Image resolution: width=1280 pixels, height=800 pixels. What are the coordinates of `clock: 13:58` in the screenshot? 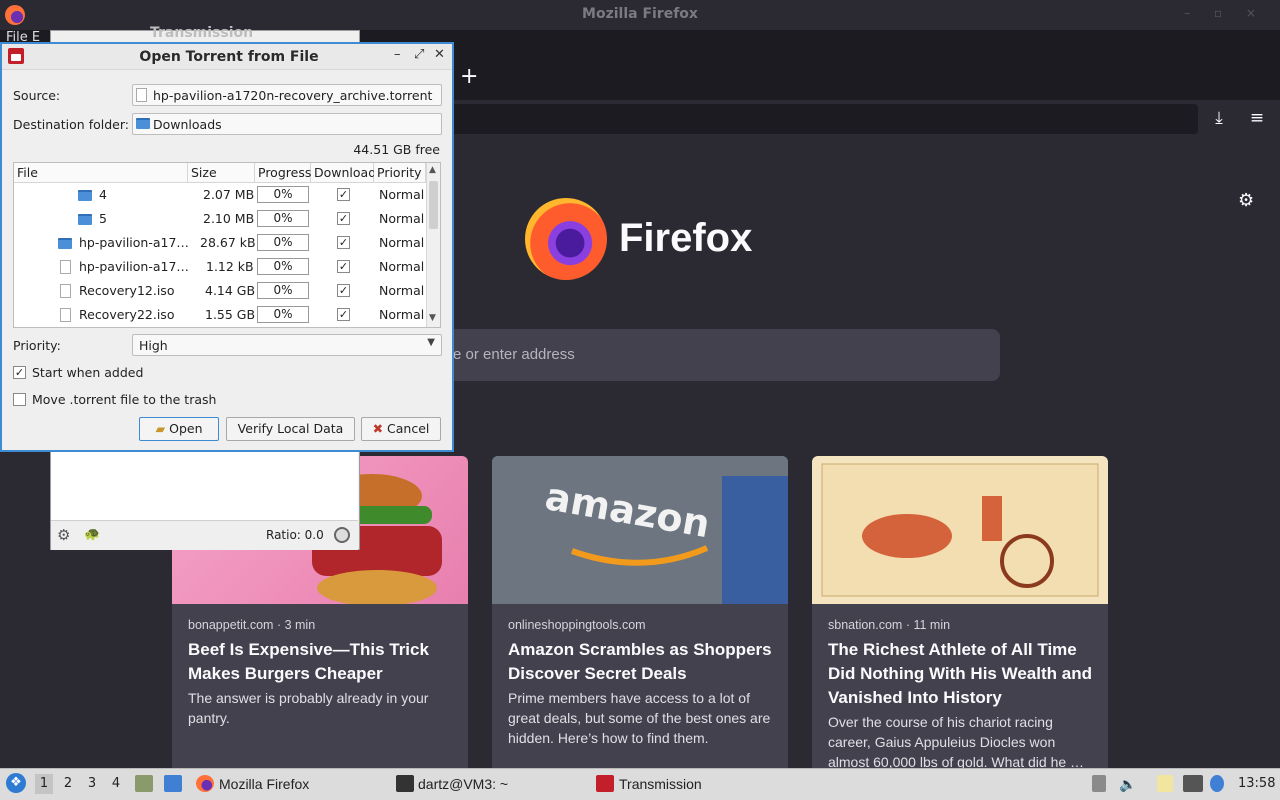 It's located at (1256, 783).